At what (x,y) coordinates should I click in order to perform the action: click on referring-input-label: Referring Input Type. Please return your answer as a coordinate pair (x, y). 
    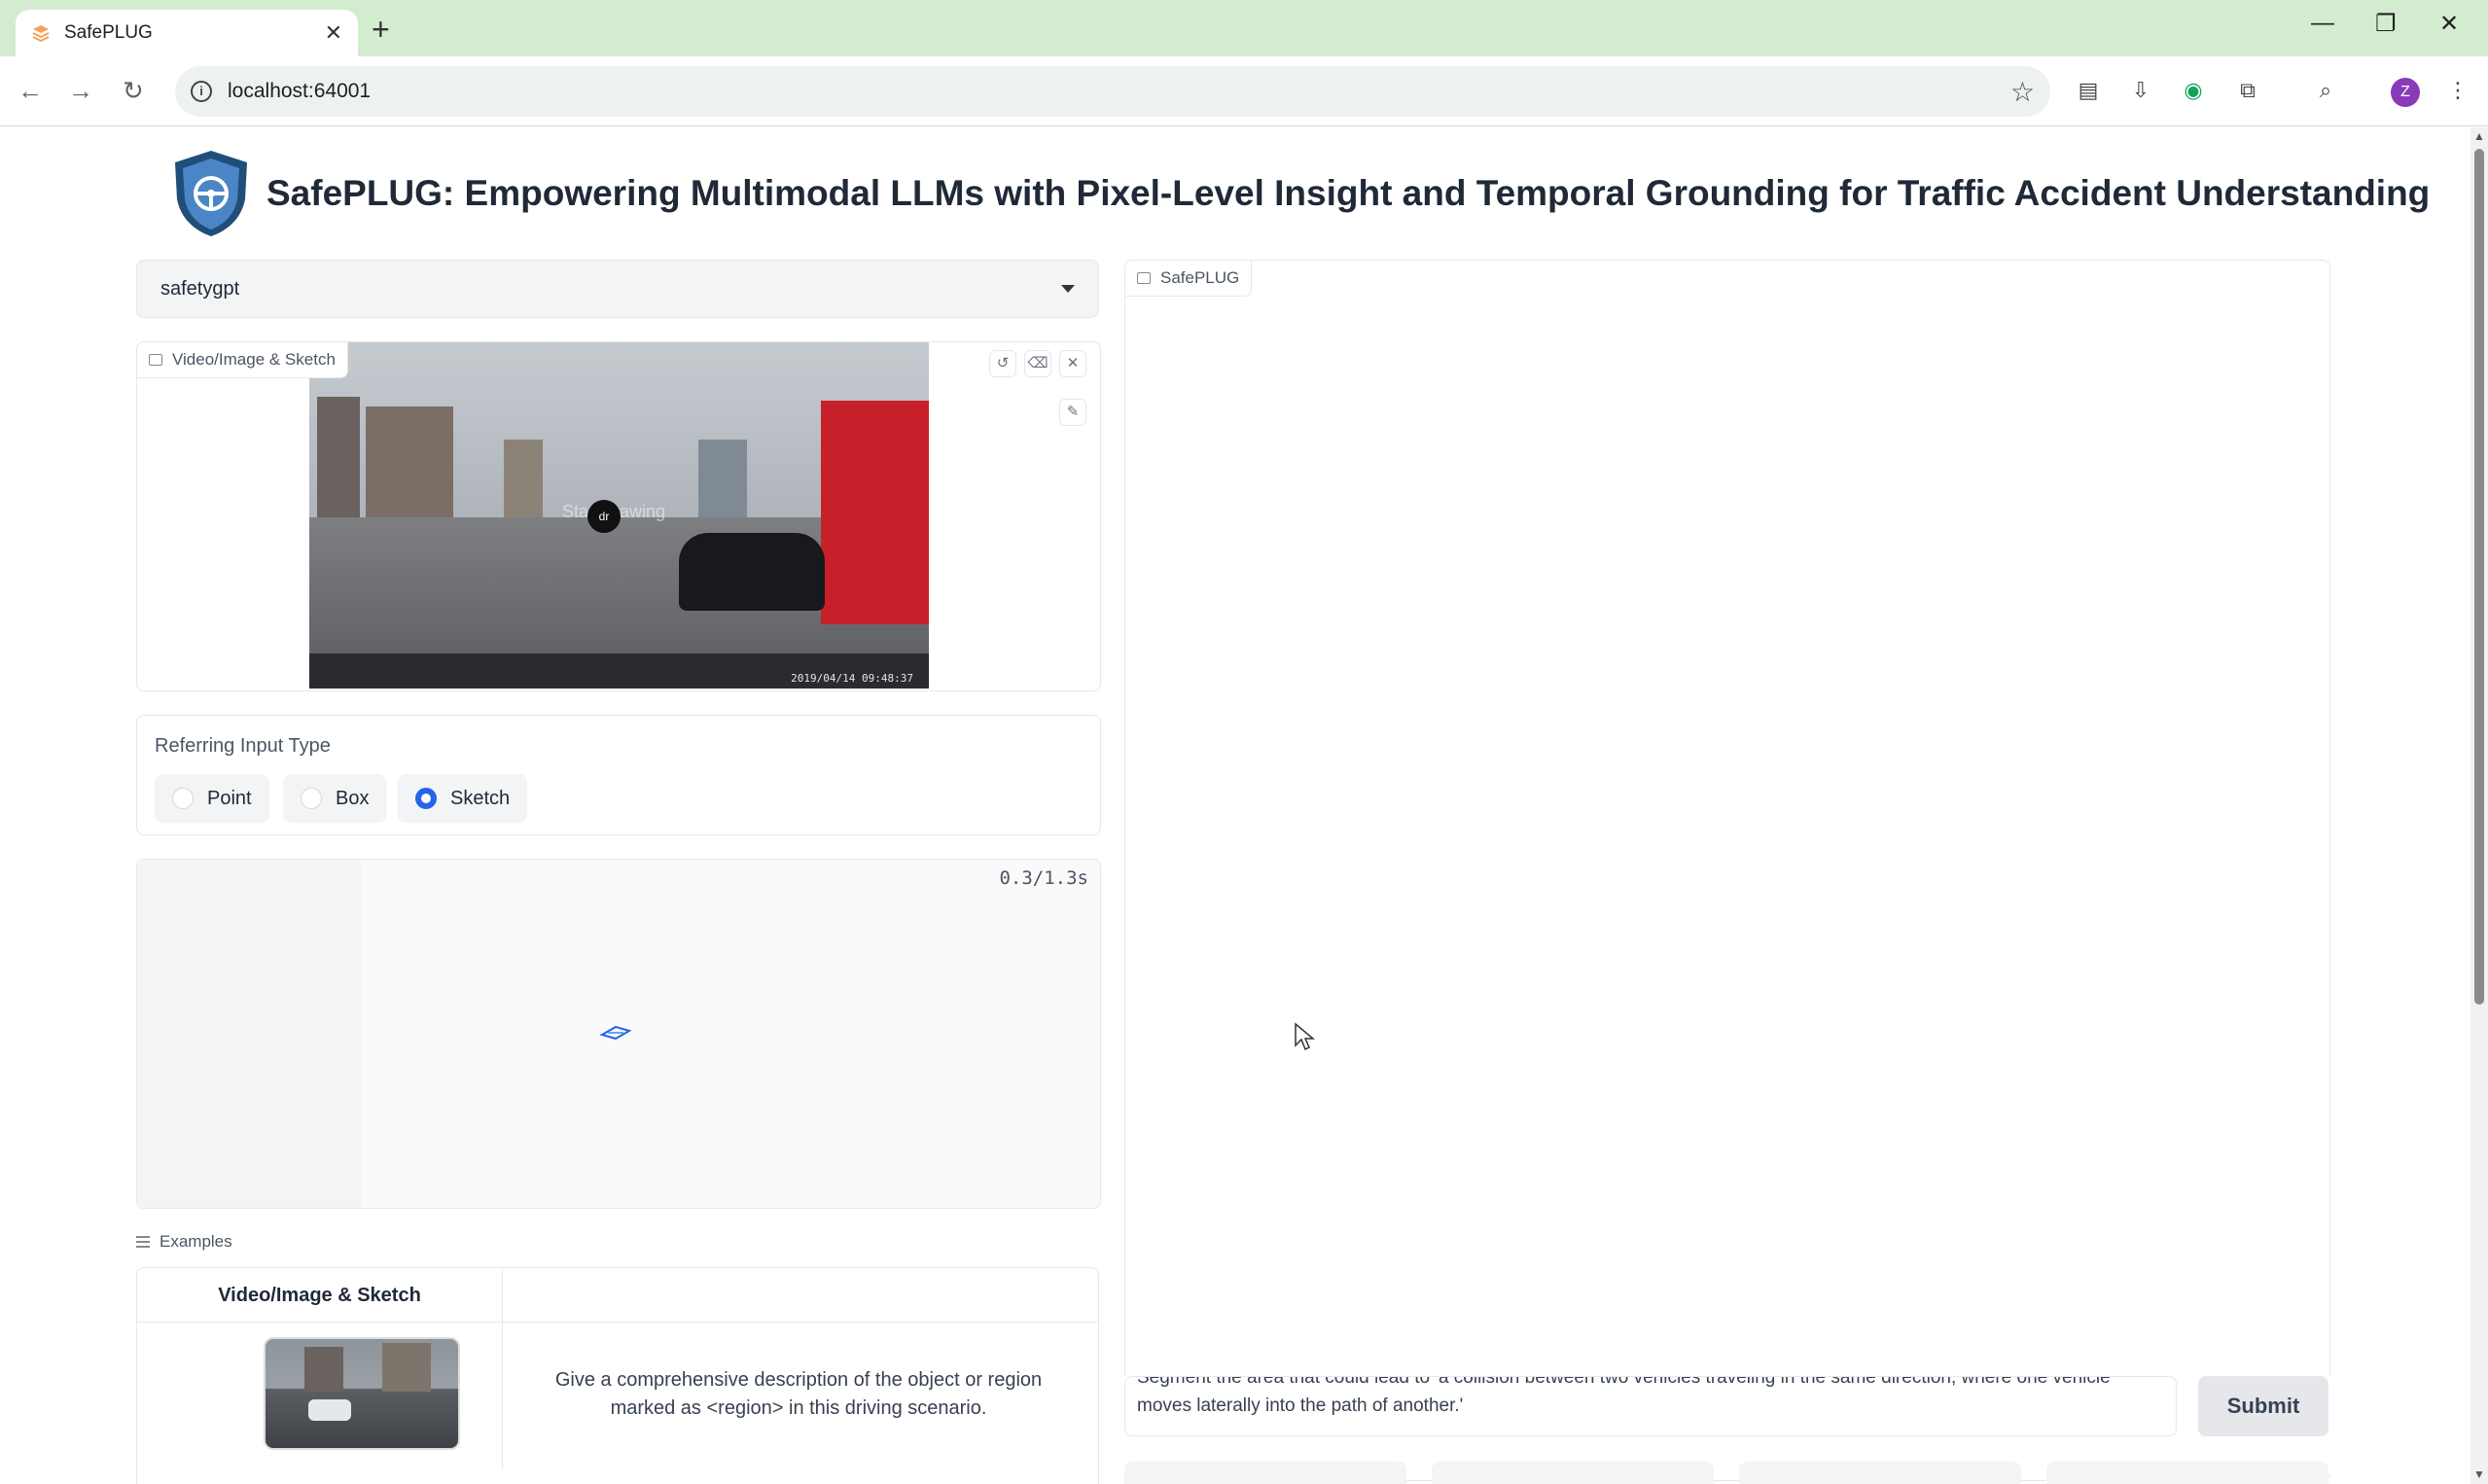
    Looking at the image, I should click on (243, 746).